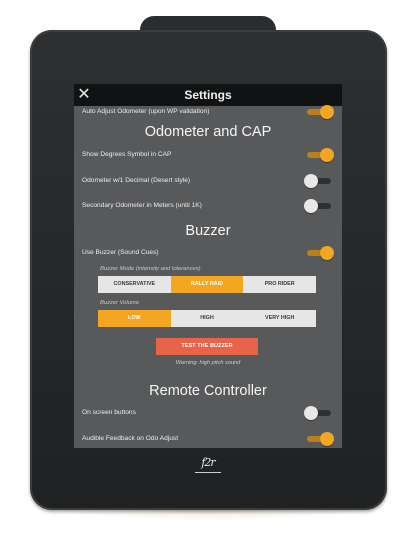 The image size is (416, 551). I want to click on setting-row-degrees: Show Degrees Symbol in CAP, so click(208, 155).